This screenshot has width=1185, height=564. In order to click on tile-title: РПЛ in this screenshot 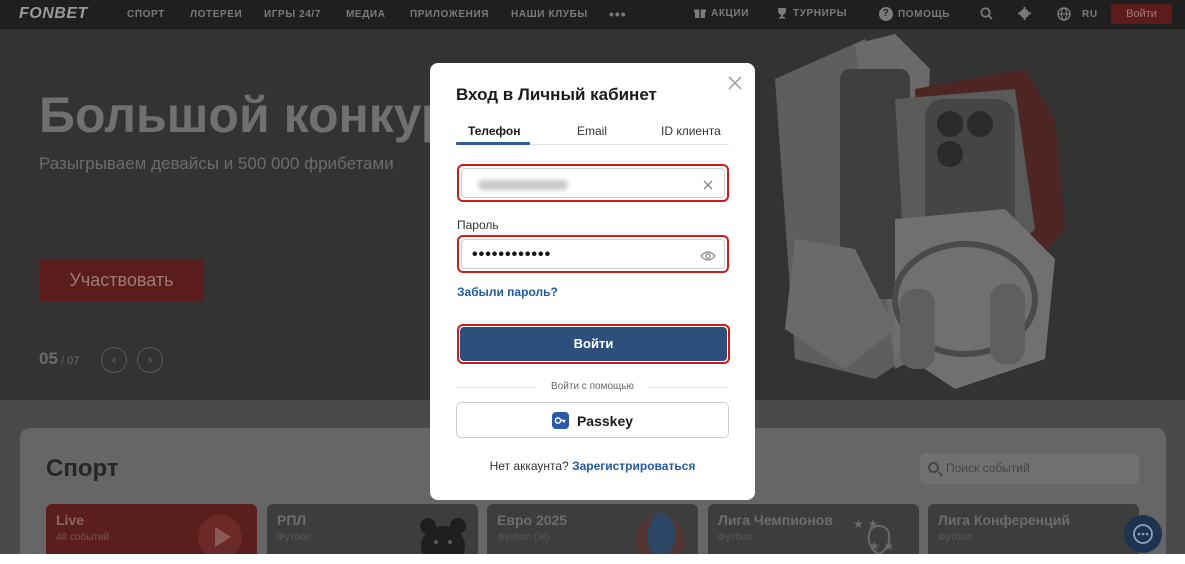, I will do `click(292, 520)`.